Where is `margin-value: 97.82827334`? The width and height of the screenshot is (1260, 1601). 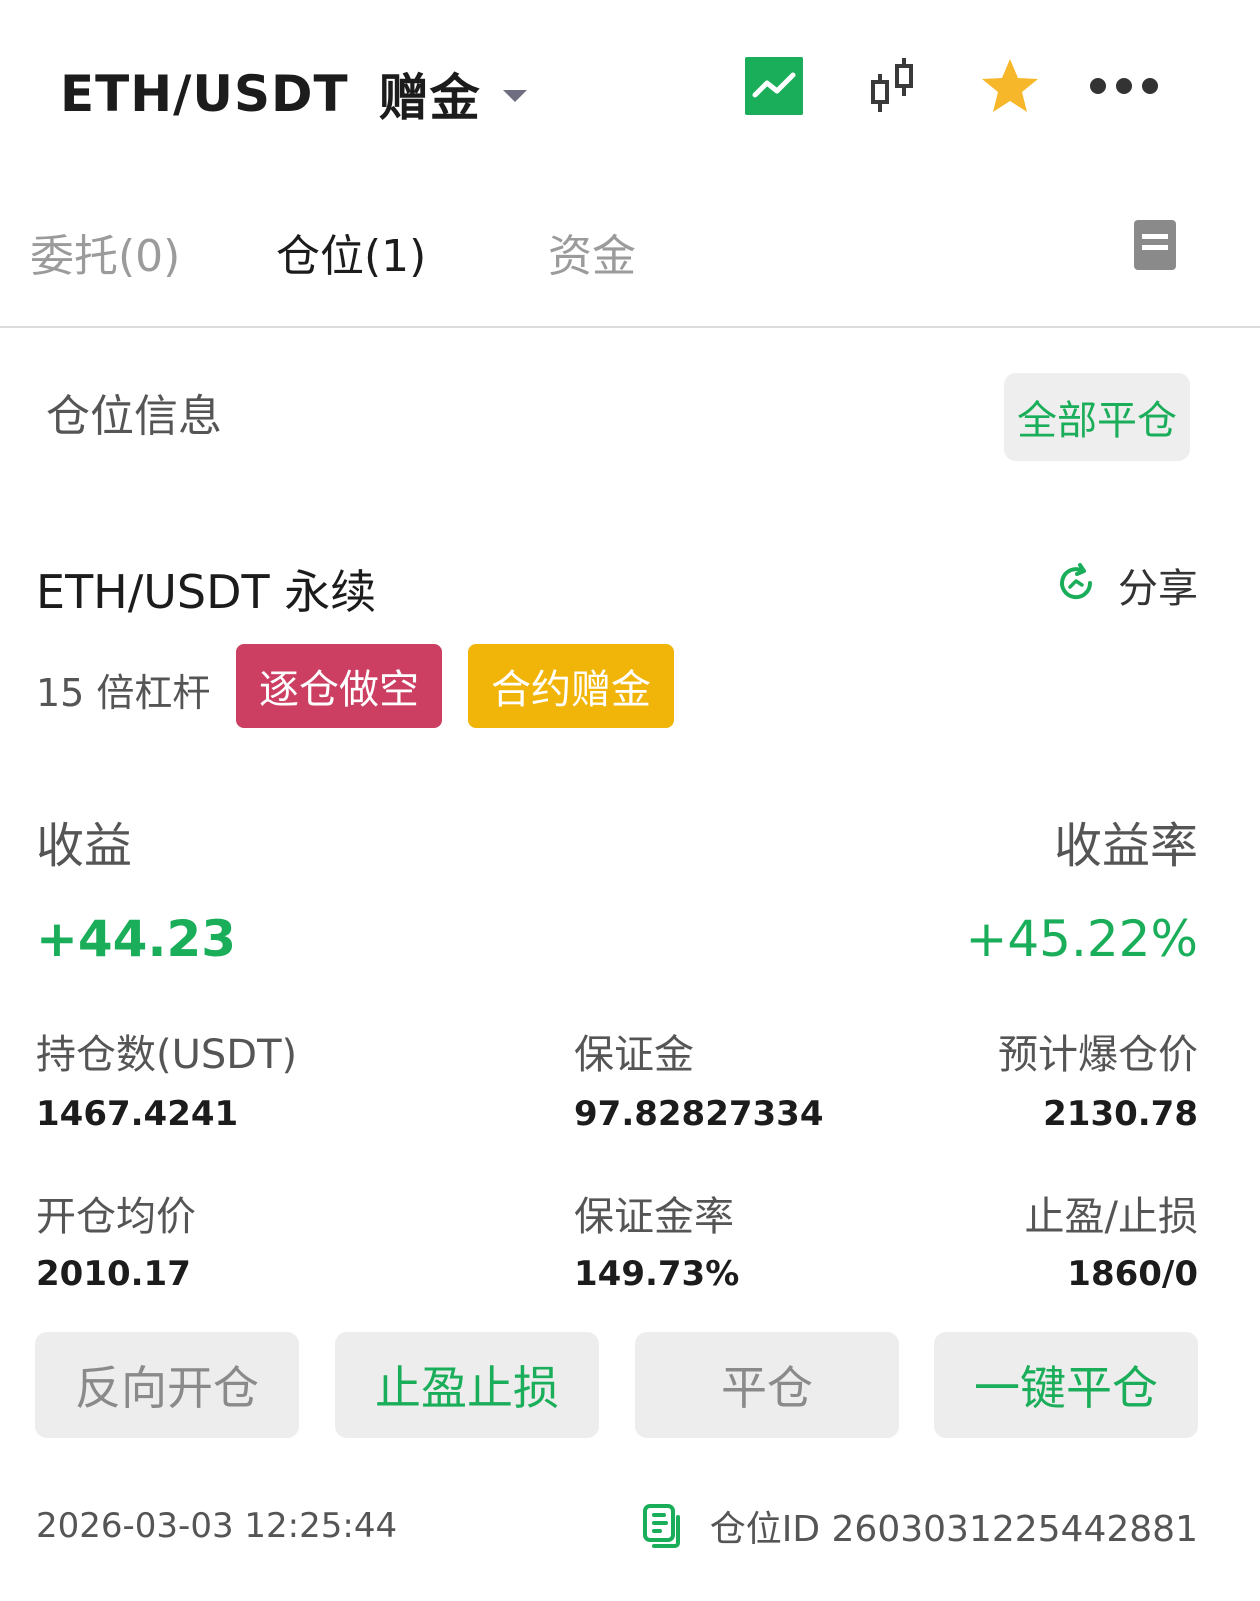 margin-value: 97.82827334 is located at coordinates (699, 1114).